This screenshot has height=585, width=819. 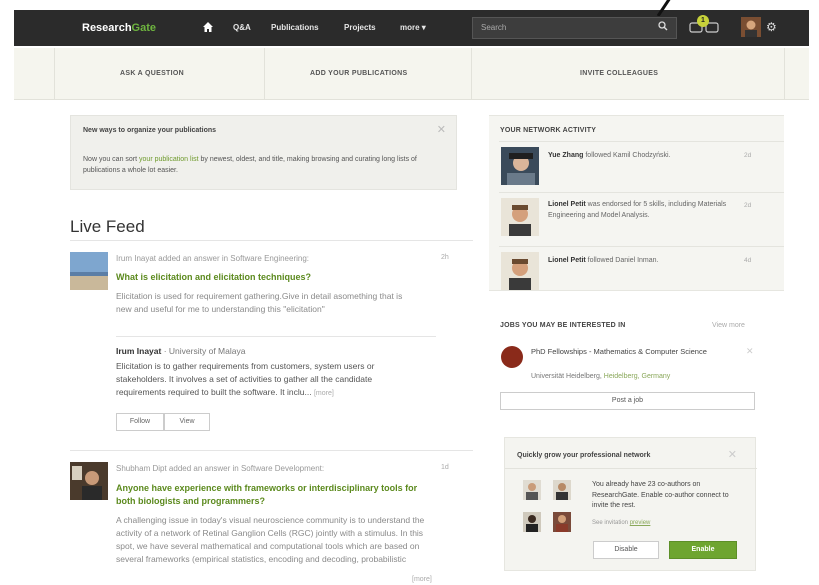 What do you see at coordinates (621, 523) in the screenshot?
I see `invitation-preview: See invitation preview` at bounding box center [621, 523].